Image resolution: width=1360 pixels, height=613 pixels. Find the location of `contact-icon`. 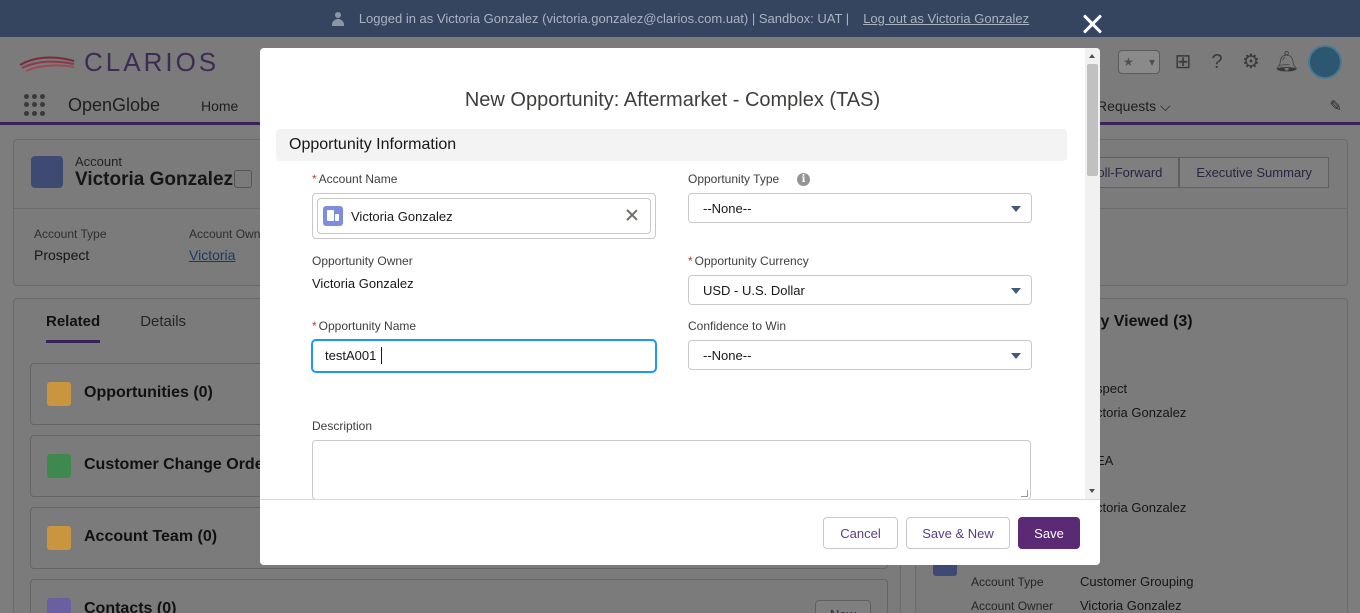

contact-icon is located at coordinates (59, 605).